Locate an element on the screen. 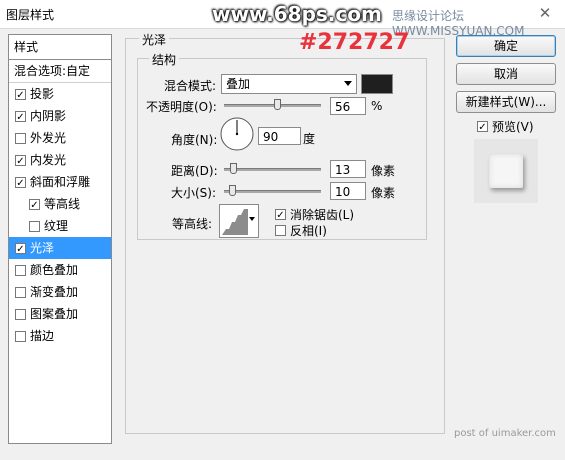 This screenshot has width=565, height=460. structure-group-title: 结构 is located at coordinates (164, 59).